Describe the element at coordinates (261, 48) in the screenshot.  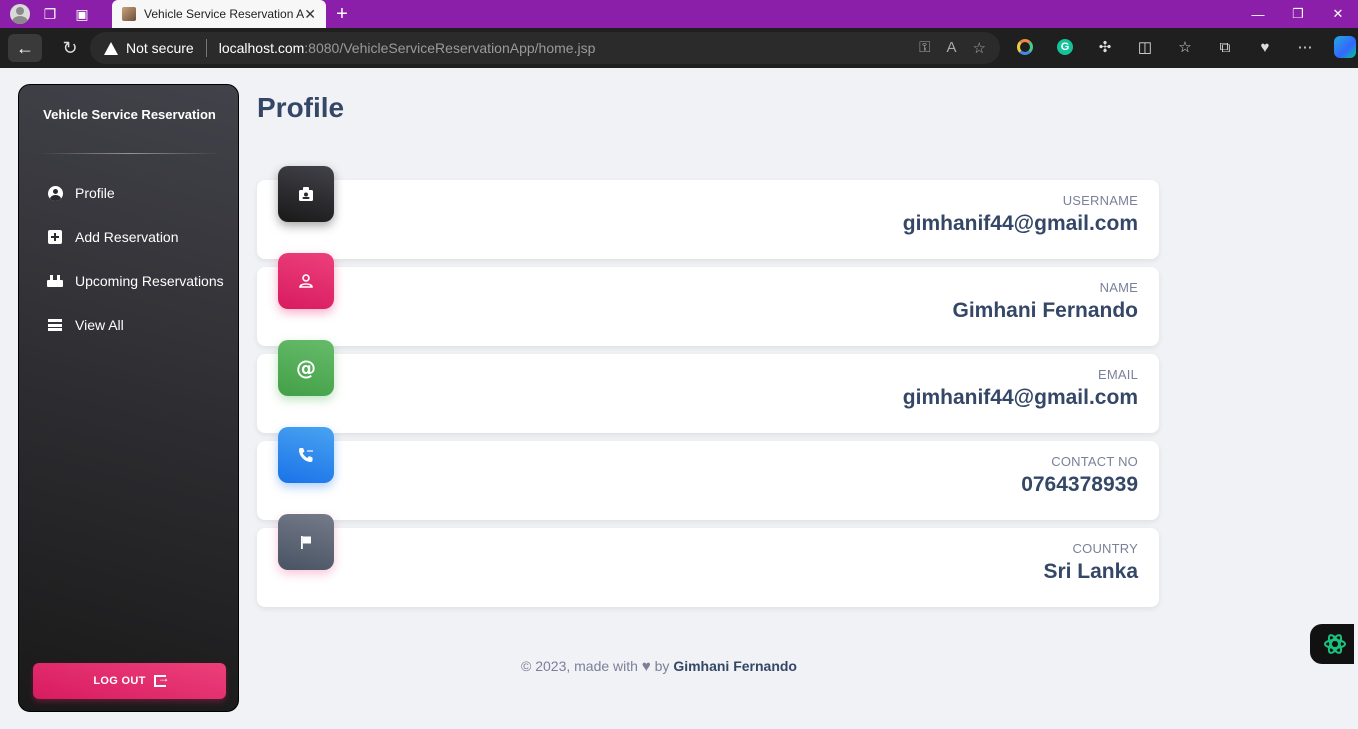
I see `url-host: localhost.com` at that location.